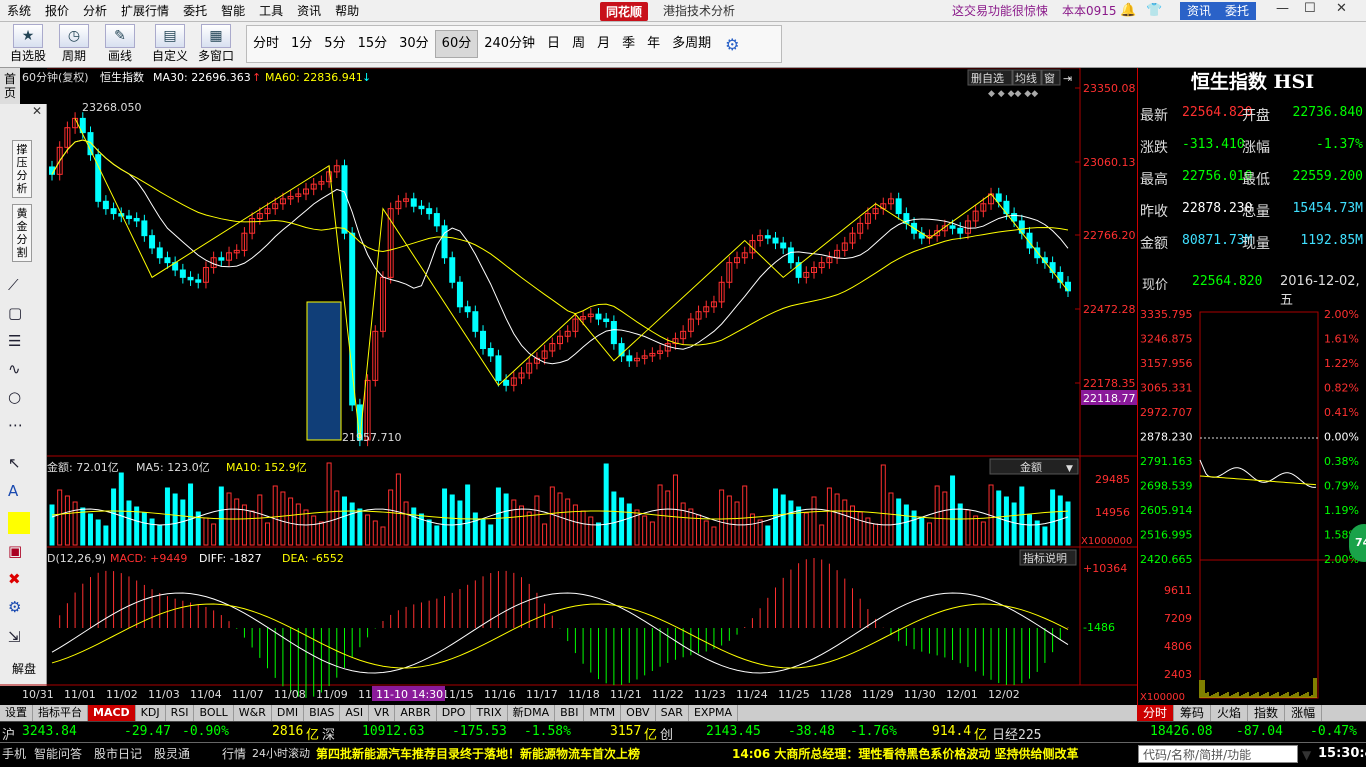  What do you see at coordinates (553, 44) in the screenshot?
I see `period-7: 日` at bounding box center [553, 44].